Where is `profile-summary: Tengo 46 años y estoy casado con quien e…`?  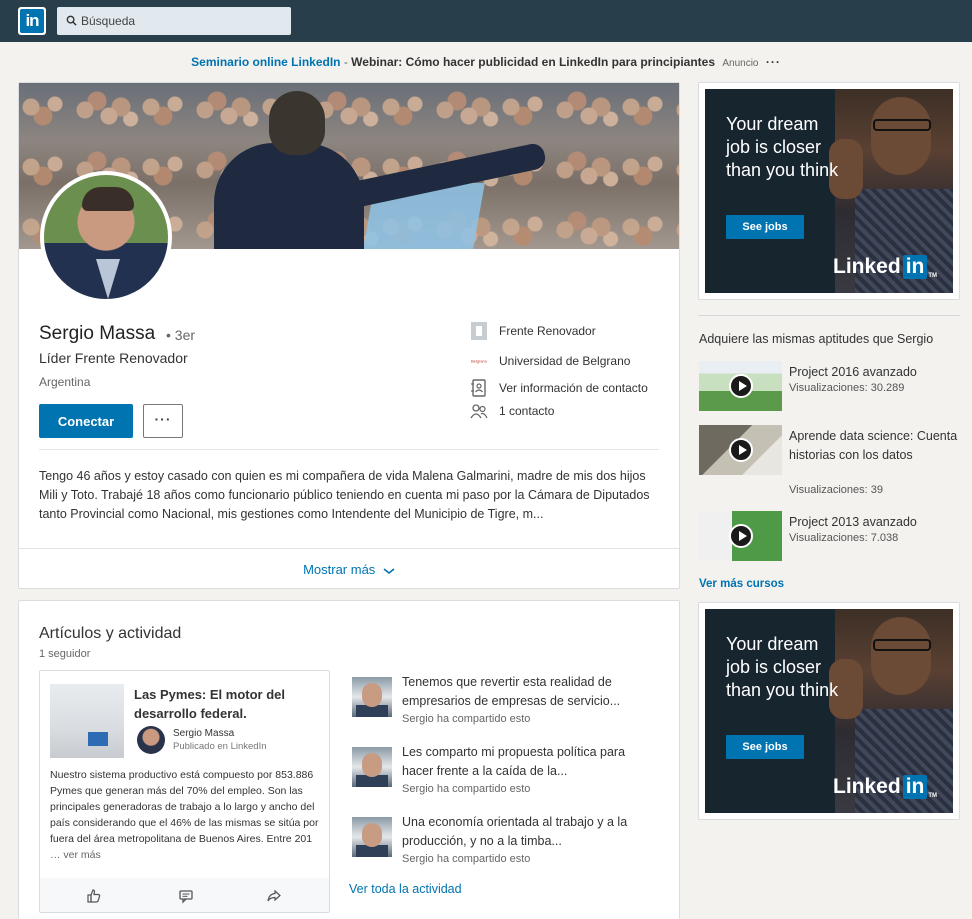
profile-summary: Tengo 46 años y estoy casado con quien e… is located at coordinates (344, 495).